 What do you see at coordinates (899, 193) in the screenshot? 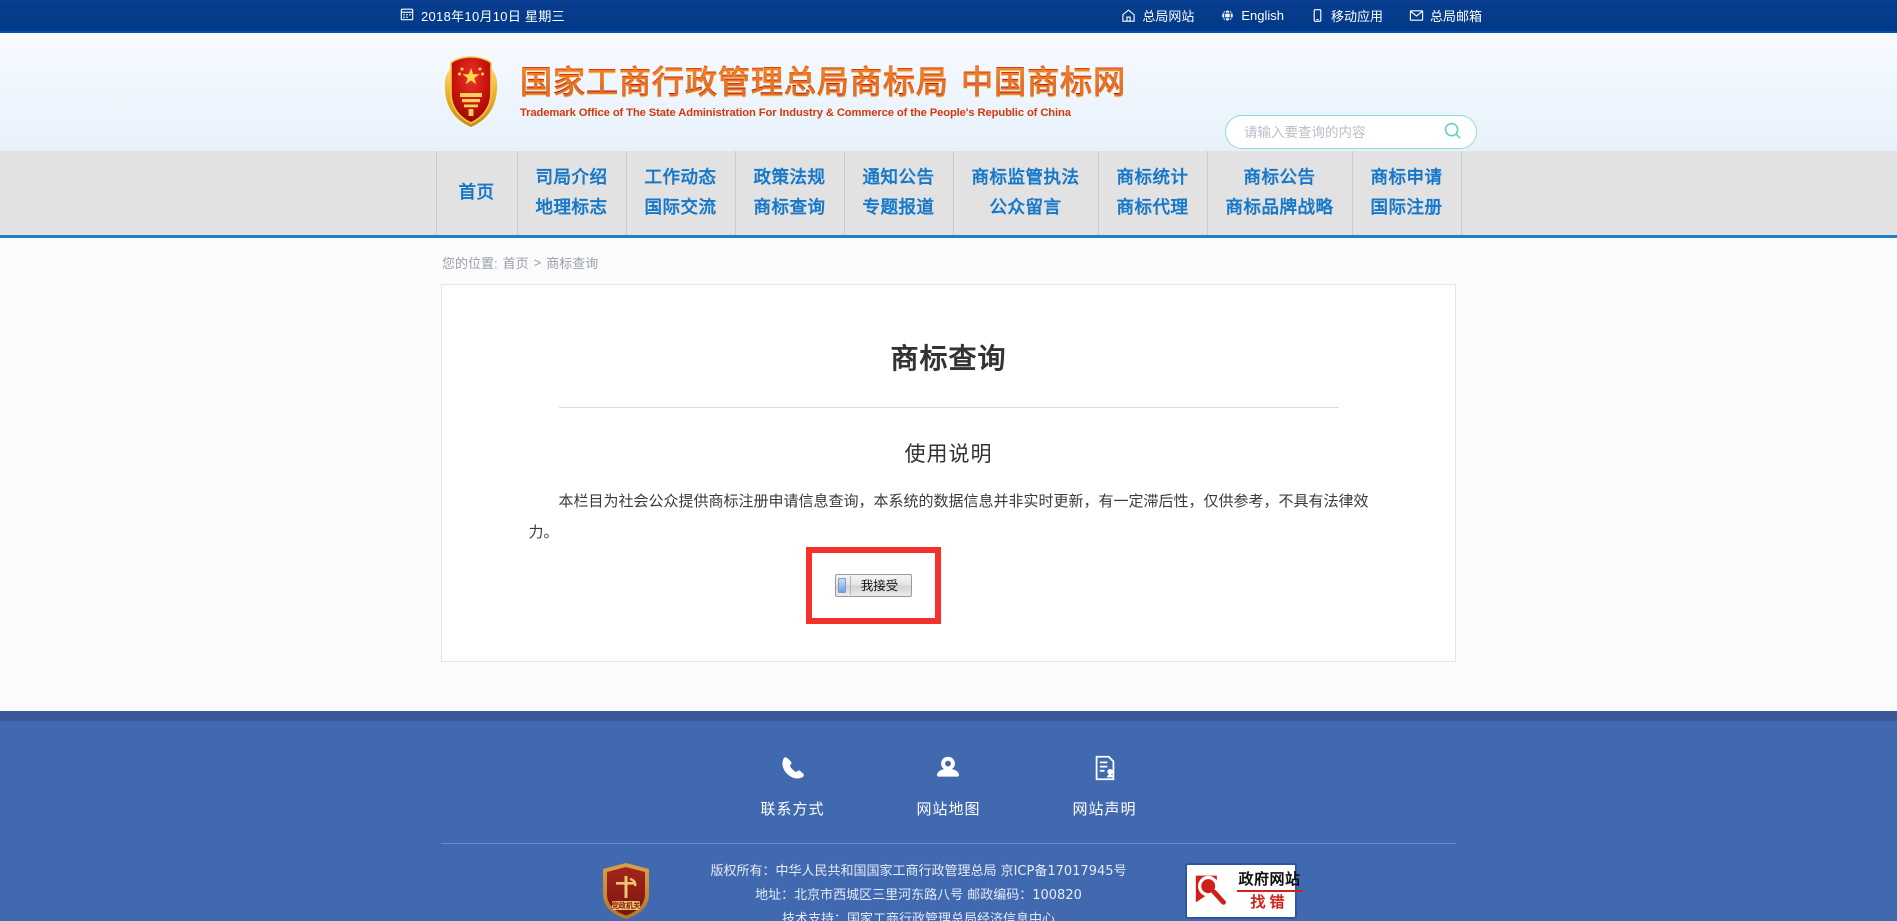
I see `nav-item-announcements: 通知公告 专题报道` at bounding box center [899, 193].